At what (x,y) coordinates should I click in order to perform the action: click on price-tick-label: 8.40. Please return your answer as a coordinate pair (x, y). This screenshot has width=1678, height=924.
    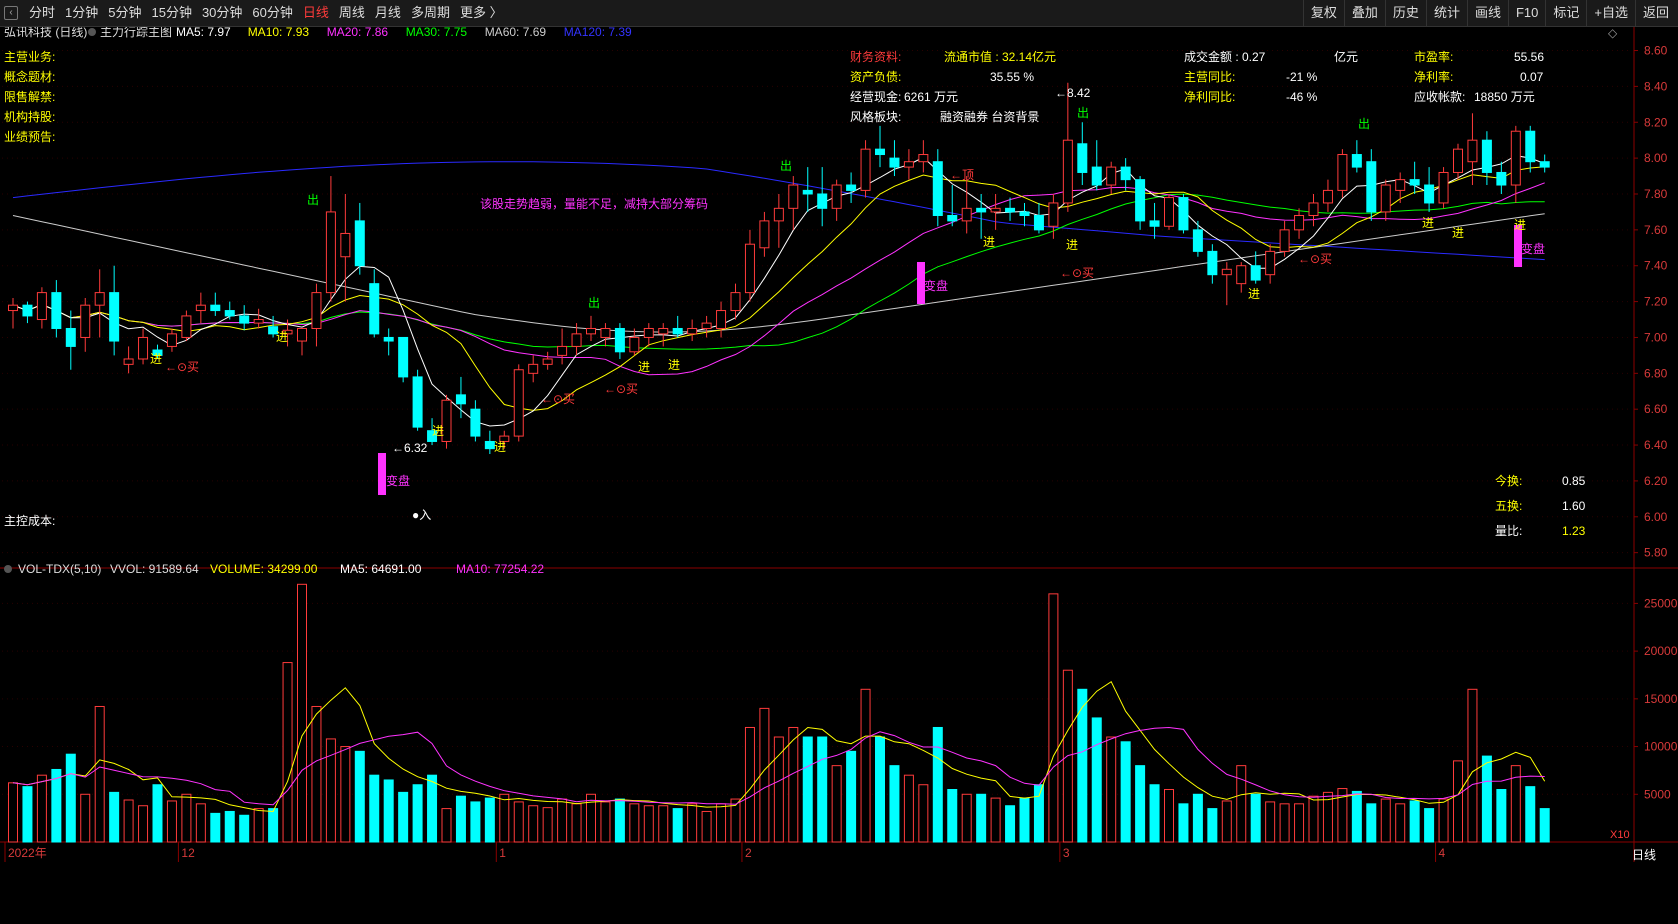
    Looking at the image, I should click on (1656, 86).